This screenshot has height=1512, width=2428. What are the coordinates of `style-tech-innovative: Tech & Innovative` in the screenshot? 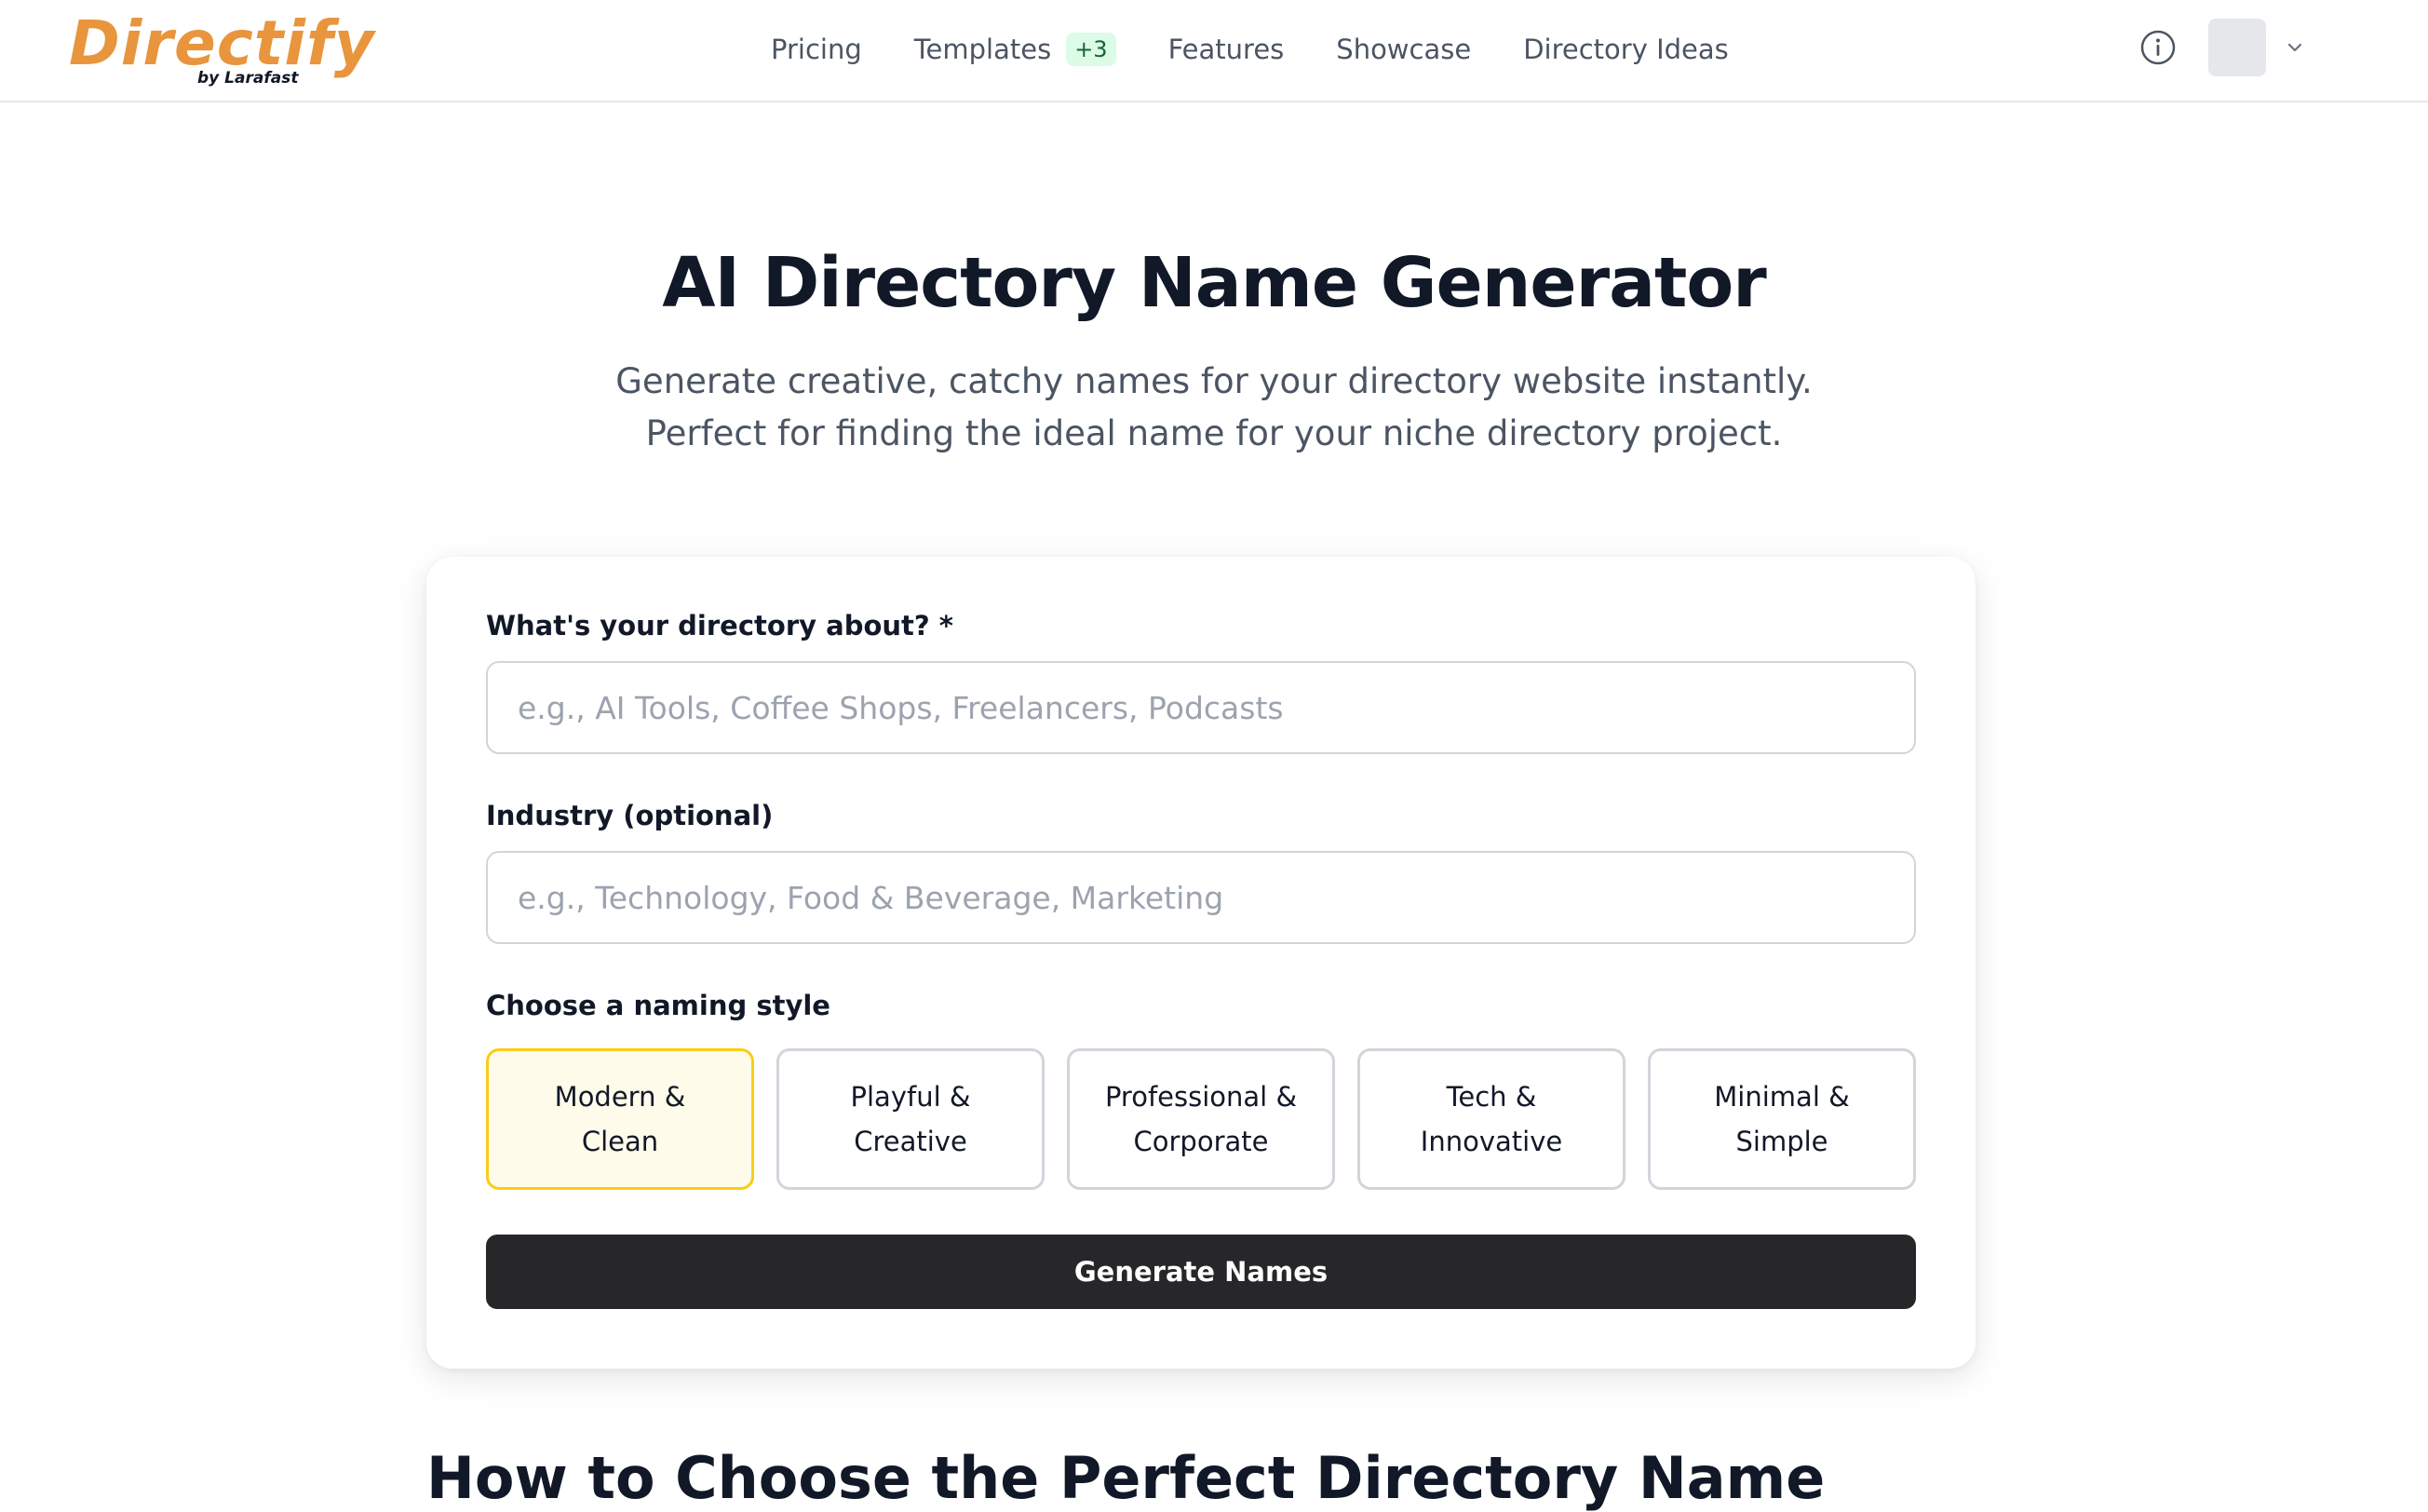 It's located at (1491, 1119).